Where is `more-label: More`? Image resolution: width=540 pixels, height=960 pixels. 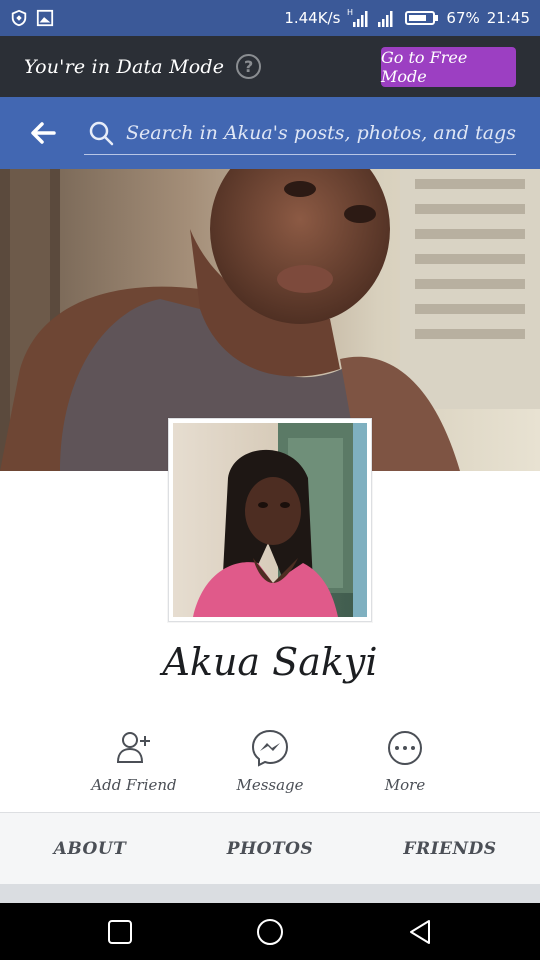 more-label: More is located at coordinates (405, 785).